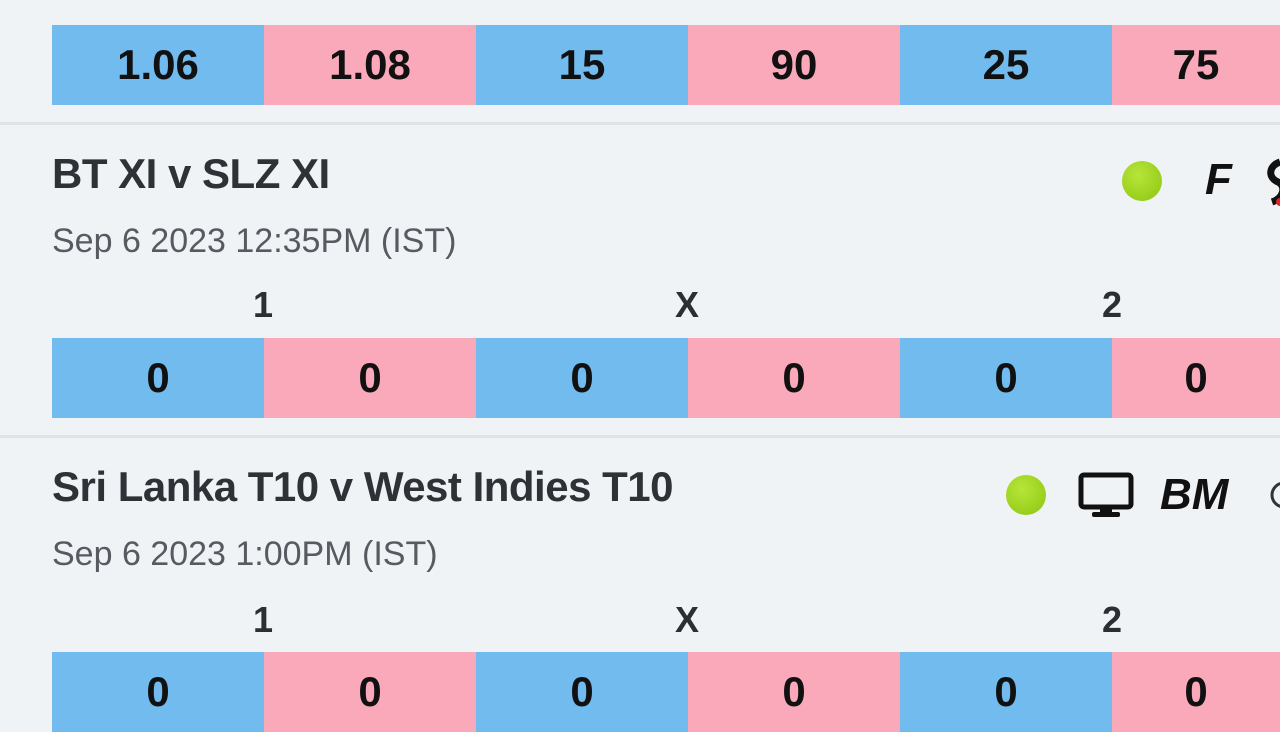  I want to click on match-time: Sep 6 2023 1:00PM (IST), so click(245, 554).